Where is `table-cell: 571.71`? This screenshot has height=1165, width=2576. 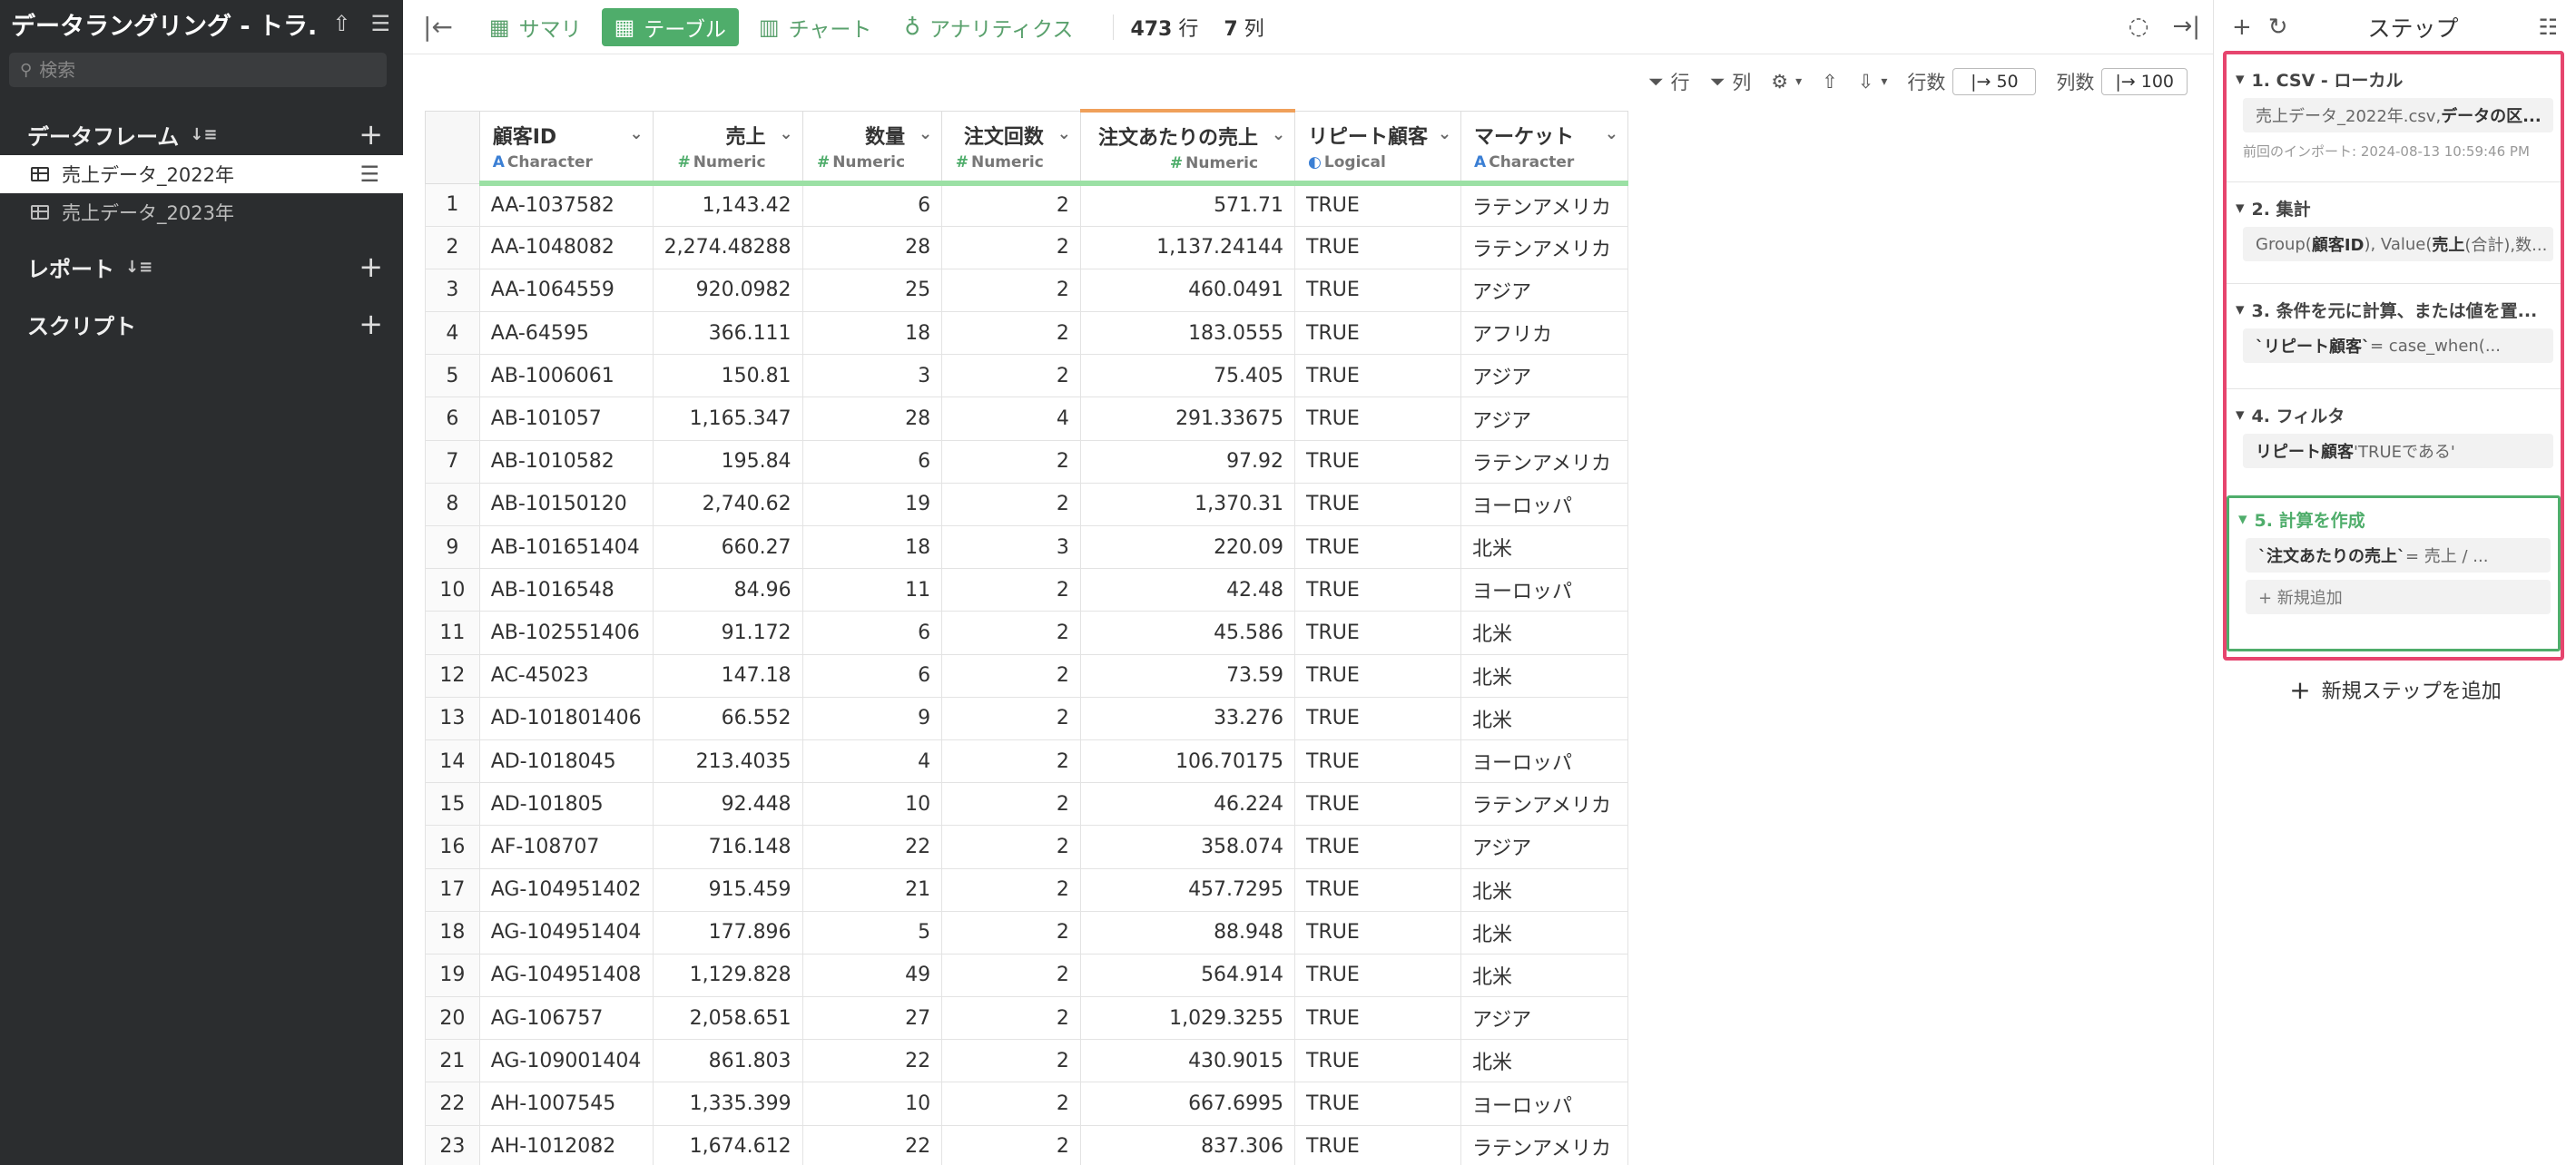
table-cell: 571.71 is located at coordinates (1187, 204).